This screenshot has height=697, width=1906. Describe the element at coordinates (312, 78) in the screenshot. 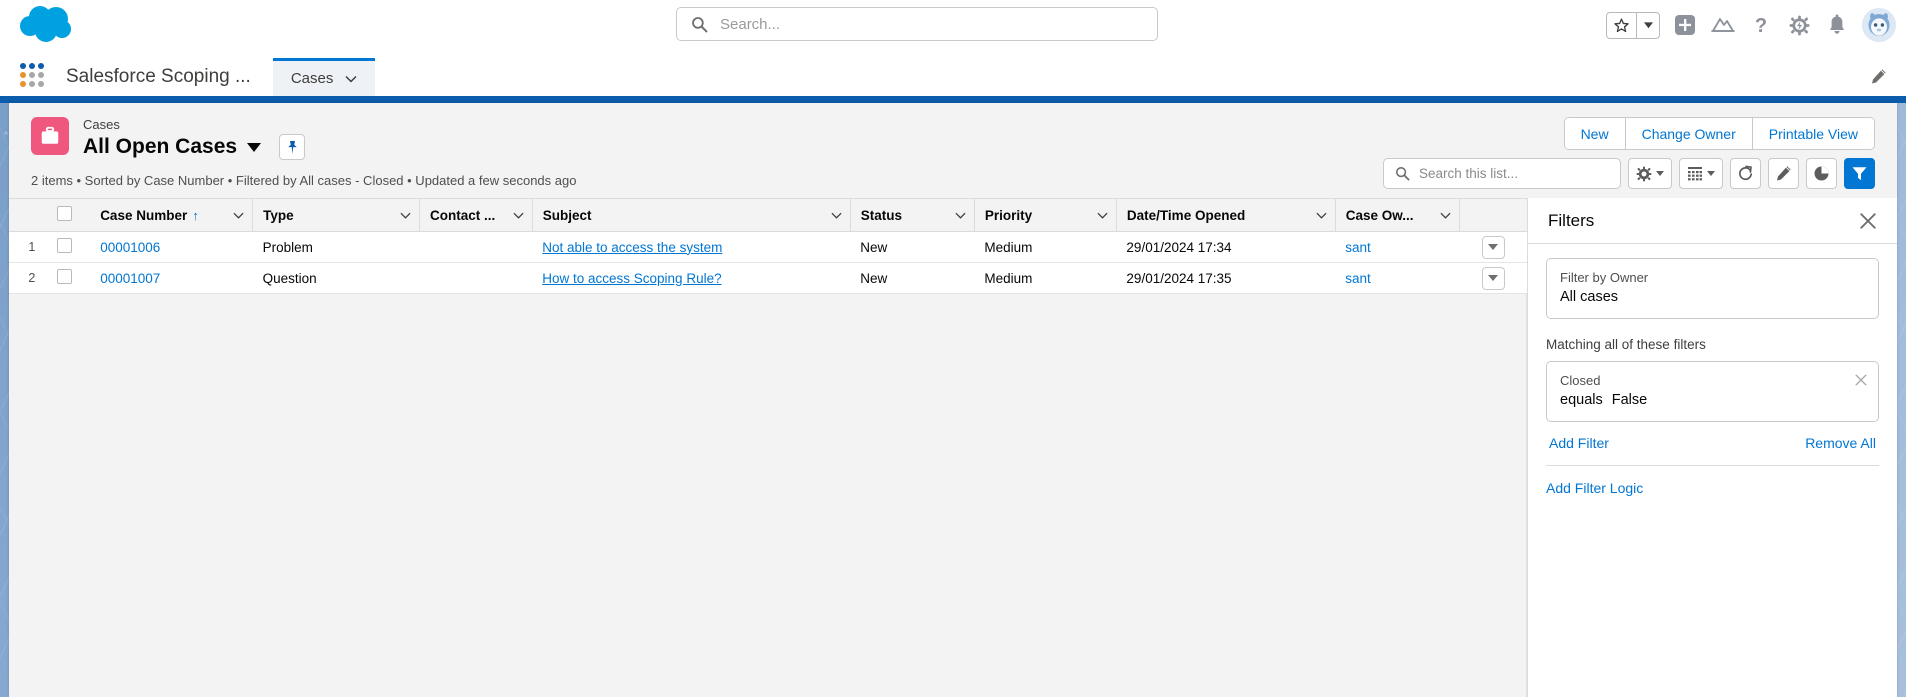

I see `tab-cases-label: Cases` at that location.